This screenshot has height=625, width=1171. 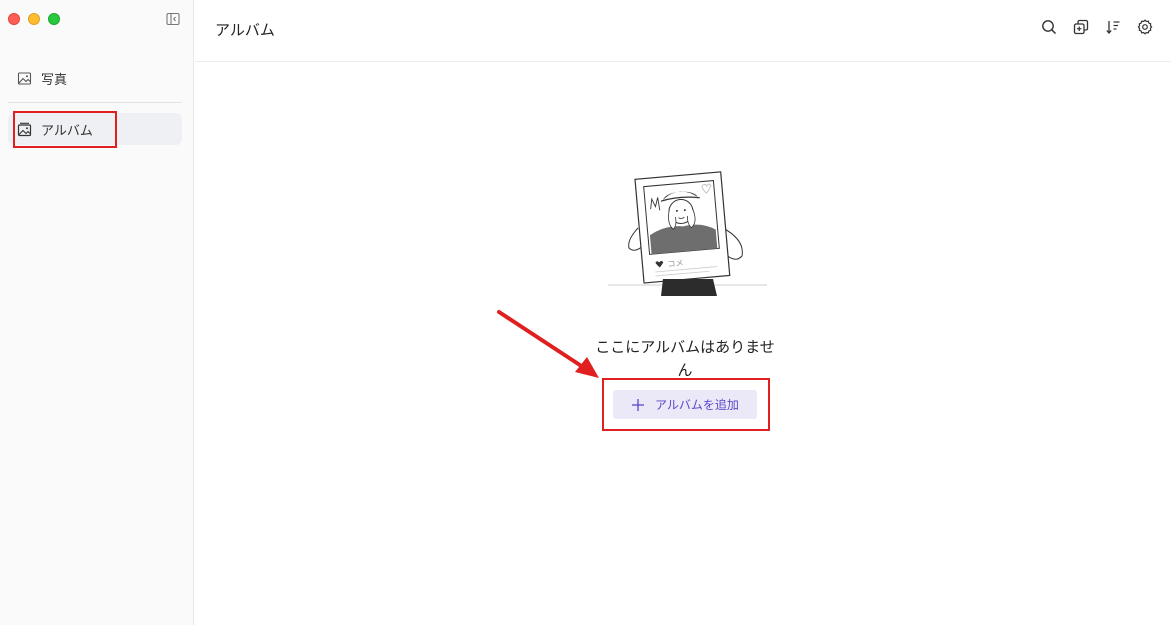 I want to click on empty-state-message: ここにアルバムはありません, so click(x=685, y=358).